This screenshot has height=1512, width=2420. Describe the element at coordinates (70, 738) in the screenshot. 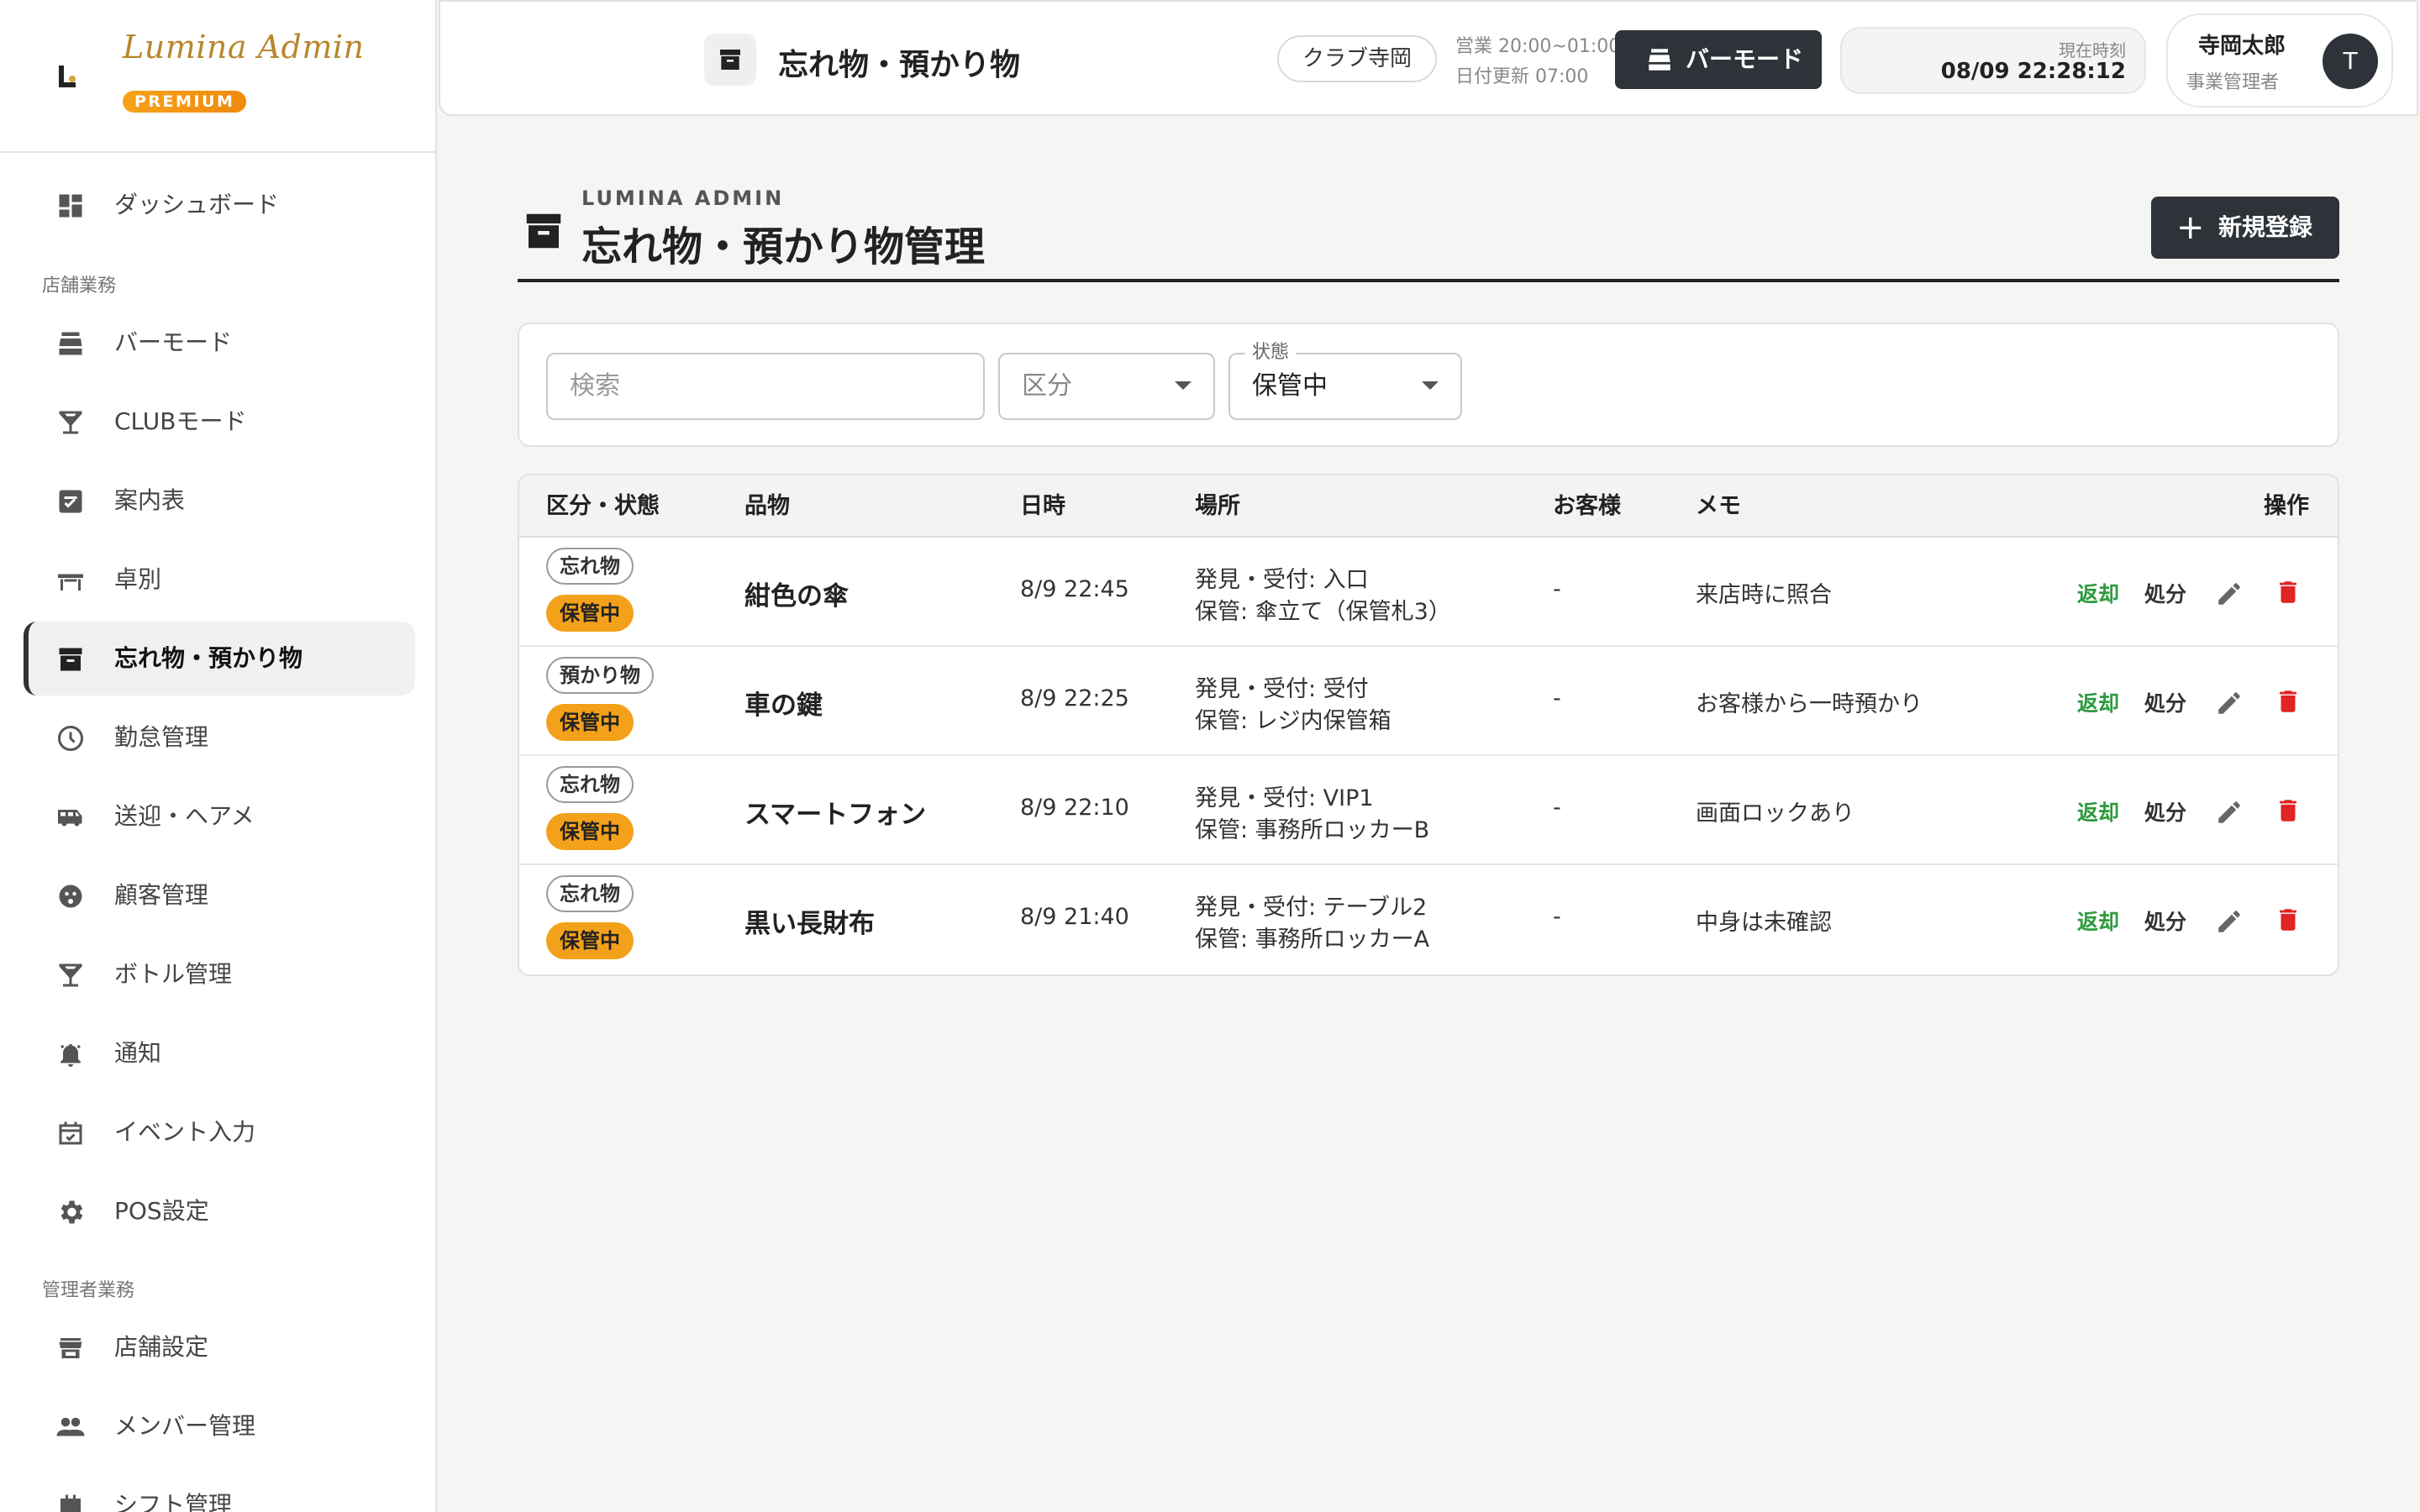

I see `clock-icon` at that location.